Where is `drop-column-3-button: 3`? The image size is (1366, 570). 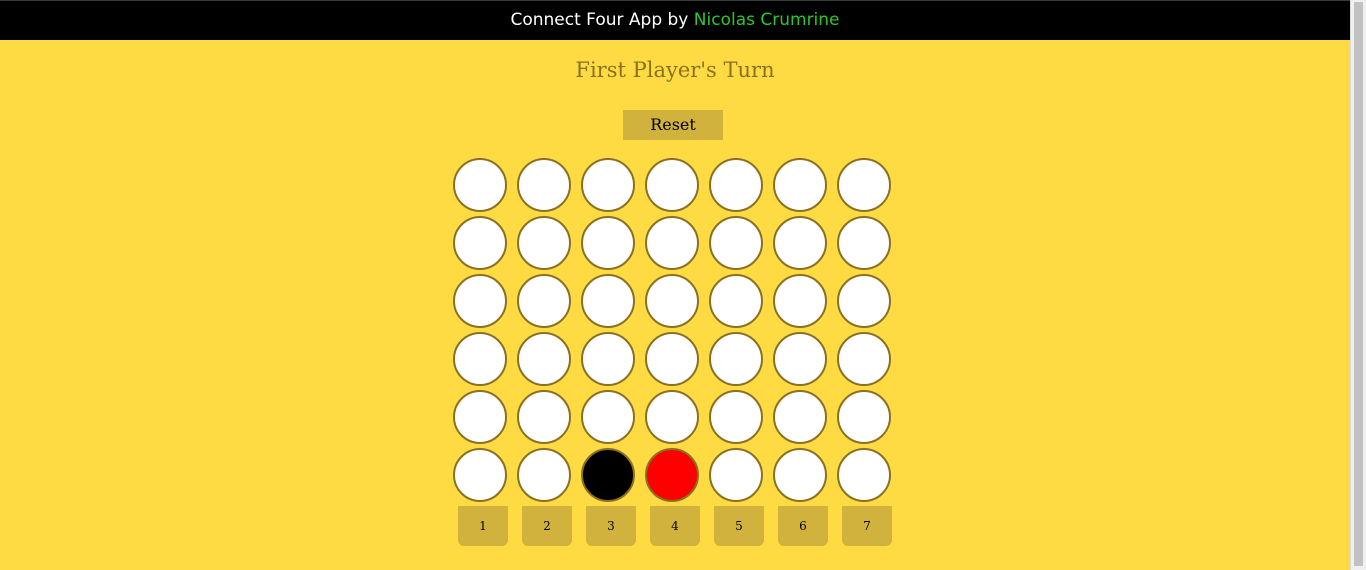 drop-column-3-button: 3 is located at coordinates (611, 526).